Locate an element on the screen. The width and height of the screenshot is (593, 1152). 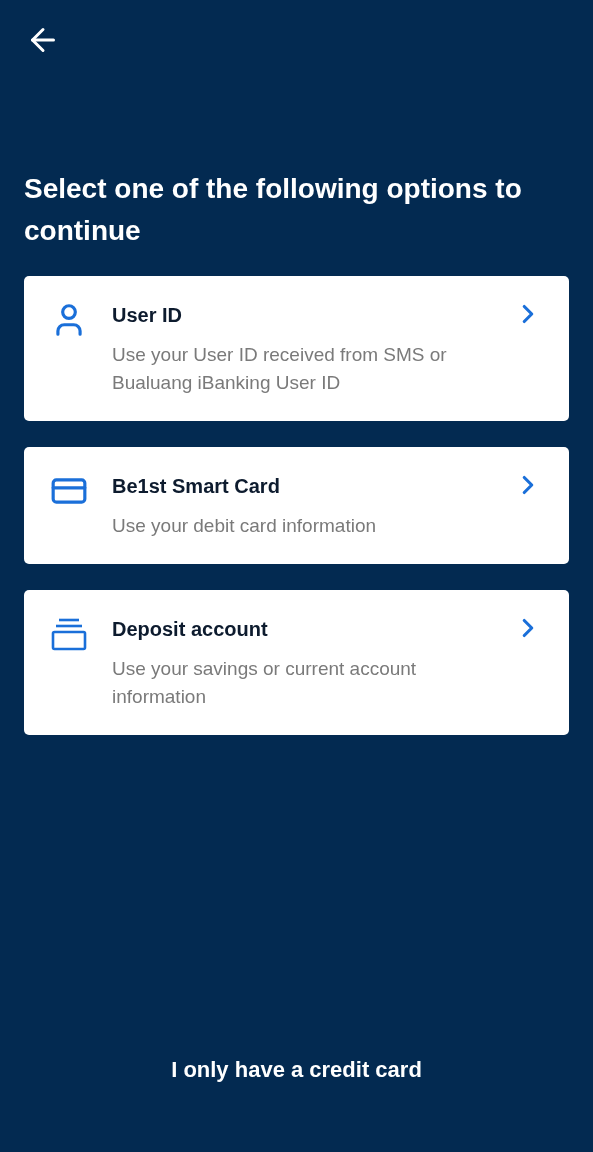
option-title: User ID is located at coordinates (148, 315).